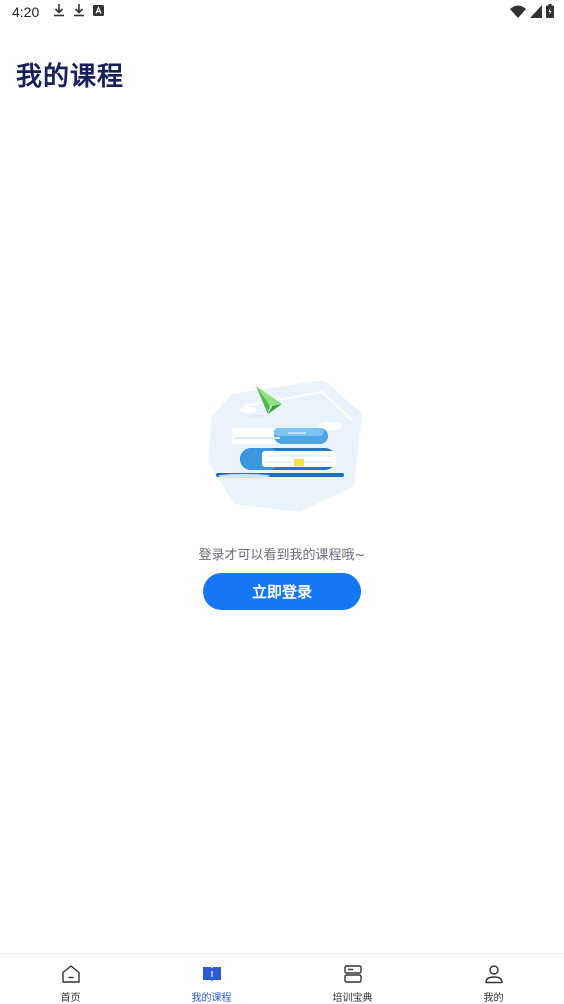 The height and width of the screenshot is (1004, 564). What do you see at coordinates (550, 13) in the screenshot?
I see `battery-icon` at bounding box center [550, 13].